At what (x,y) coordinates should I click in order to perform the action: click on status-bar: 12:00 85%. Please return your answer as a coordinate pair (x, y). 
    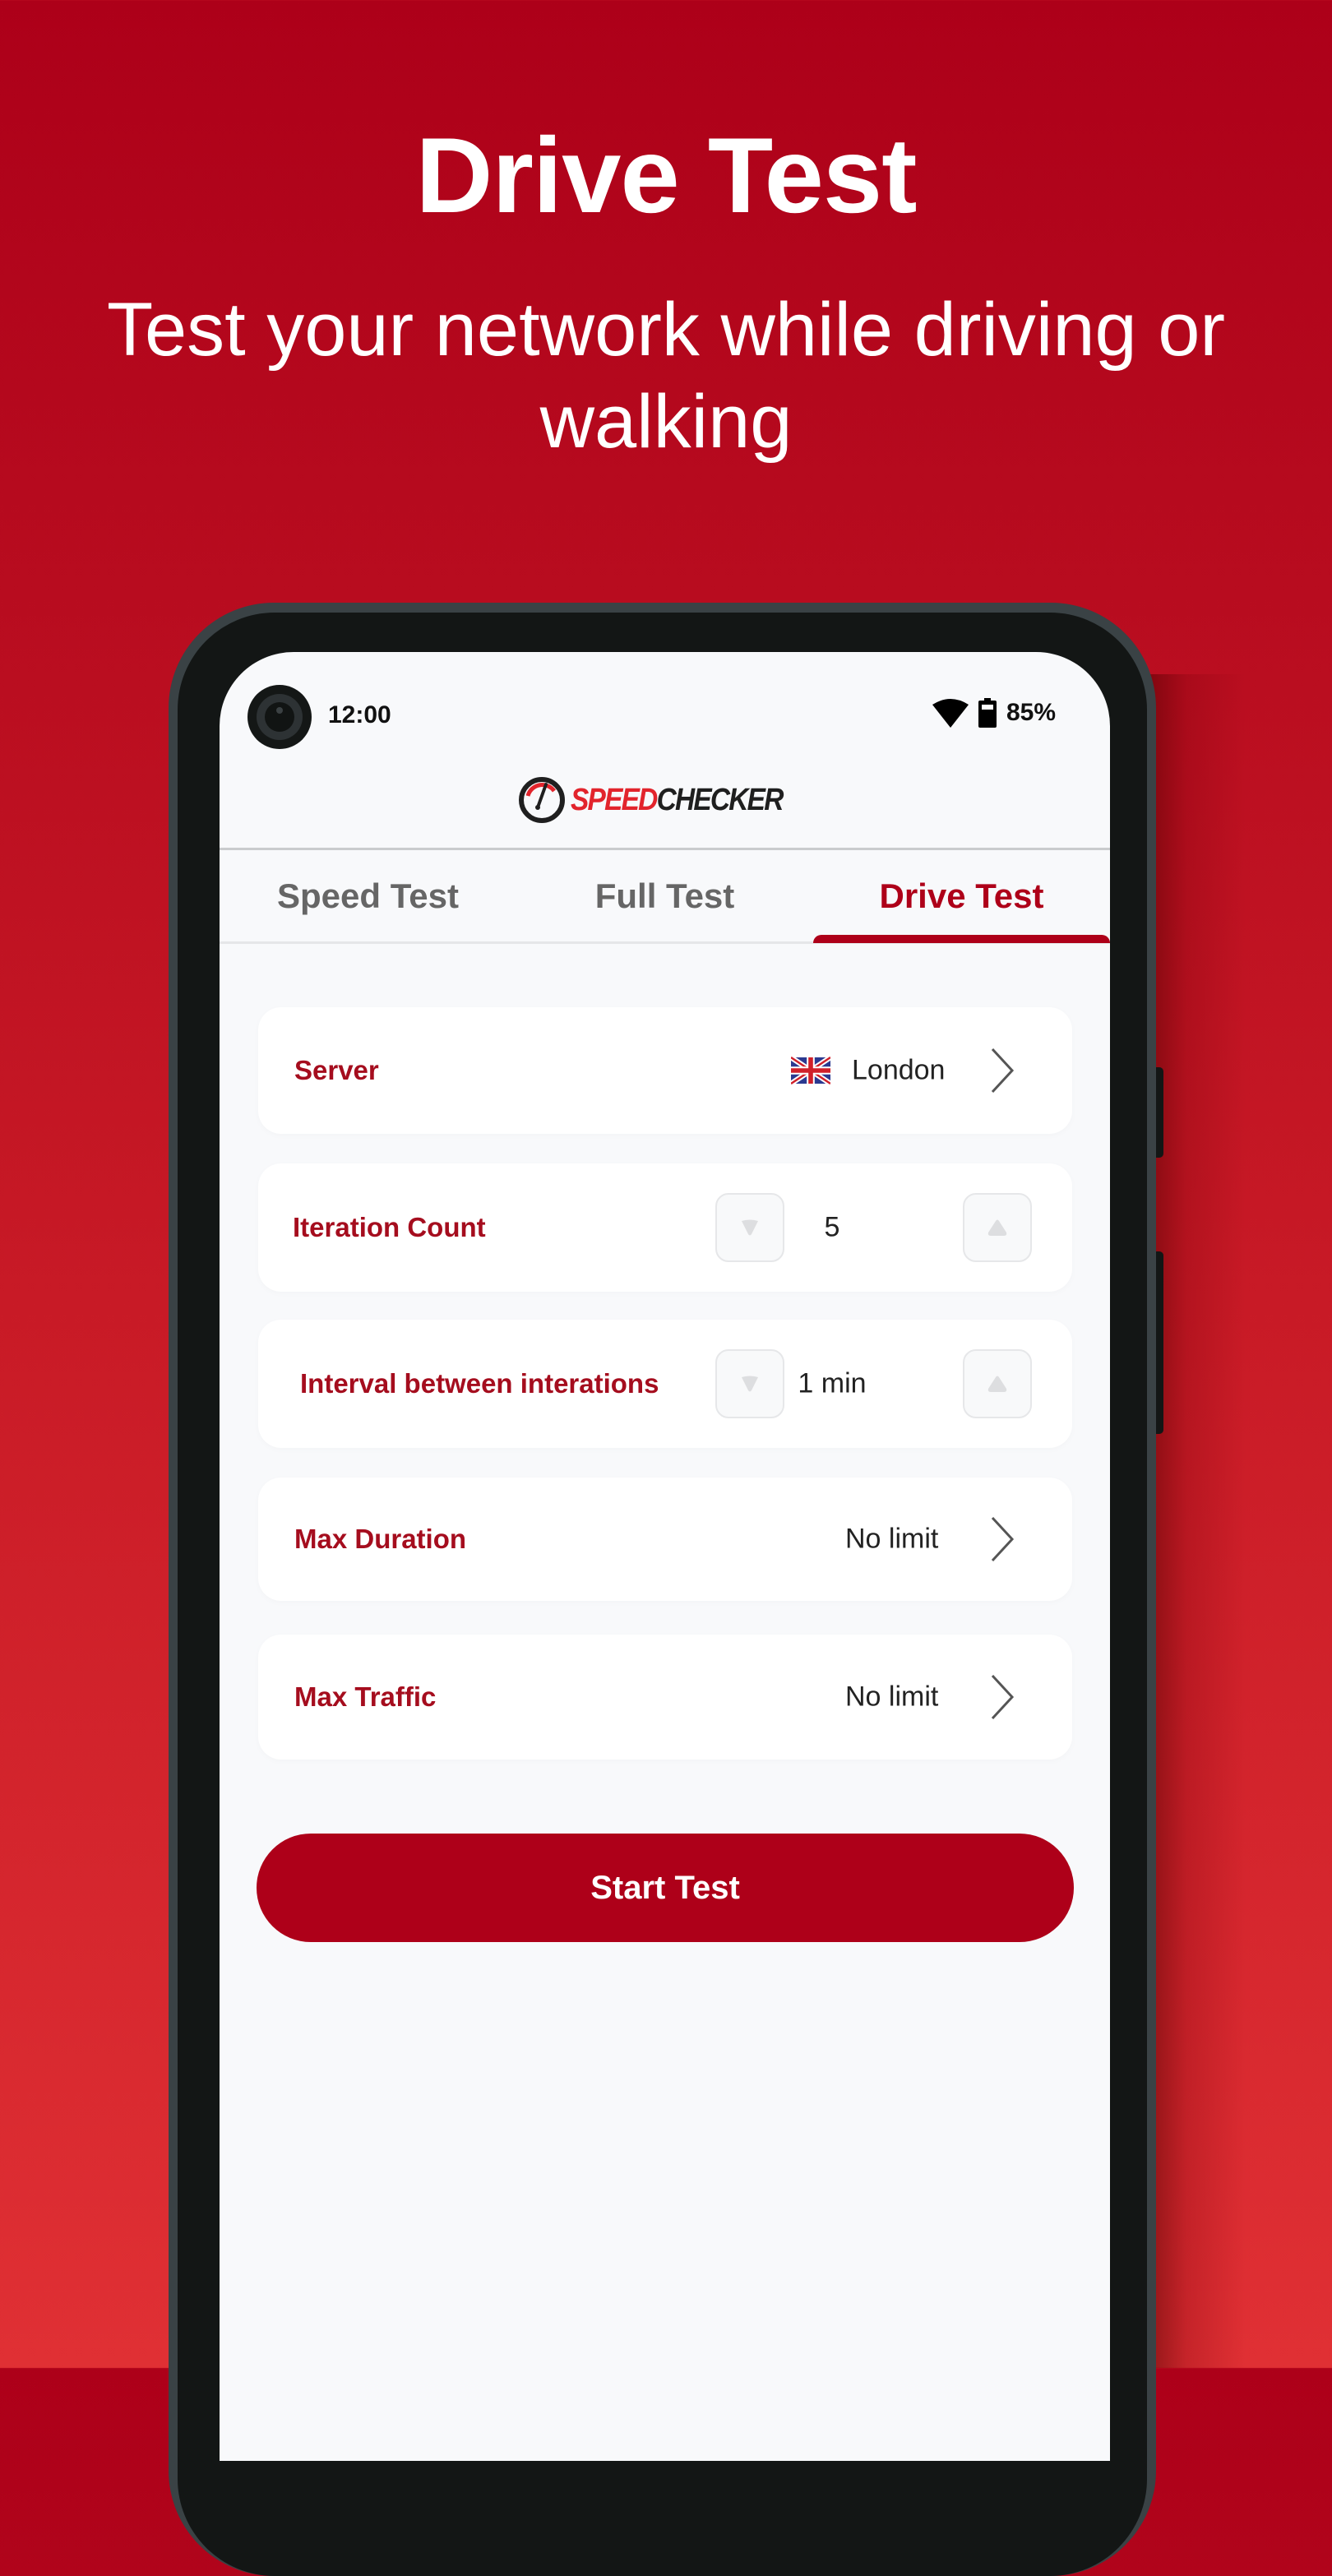
    Looking at the image, I should click on (665, 713).